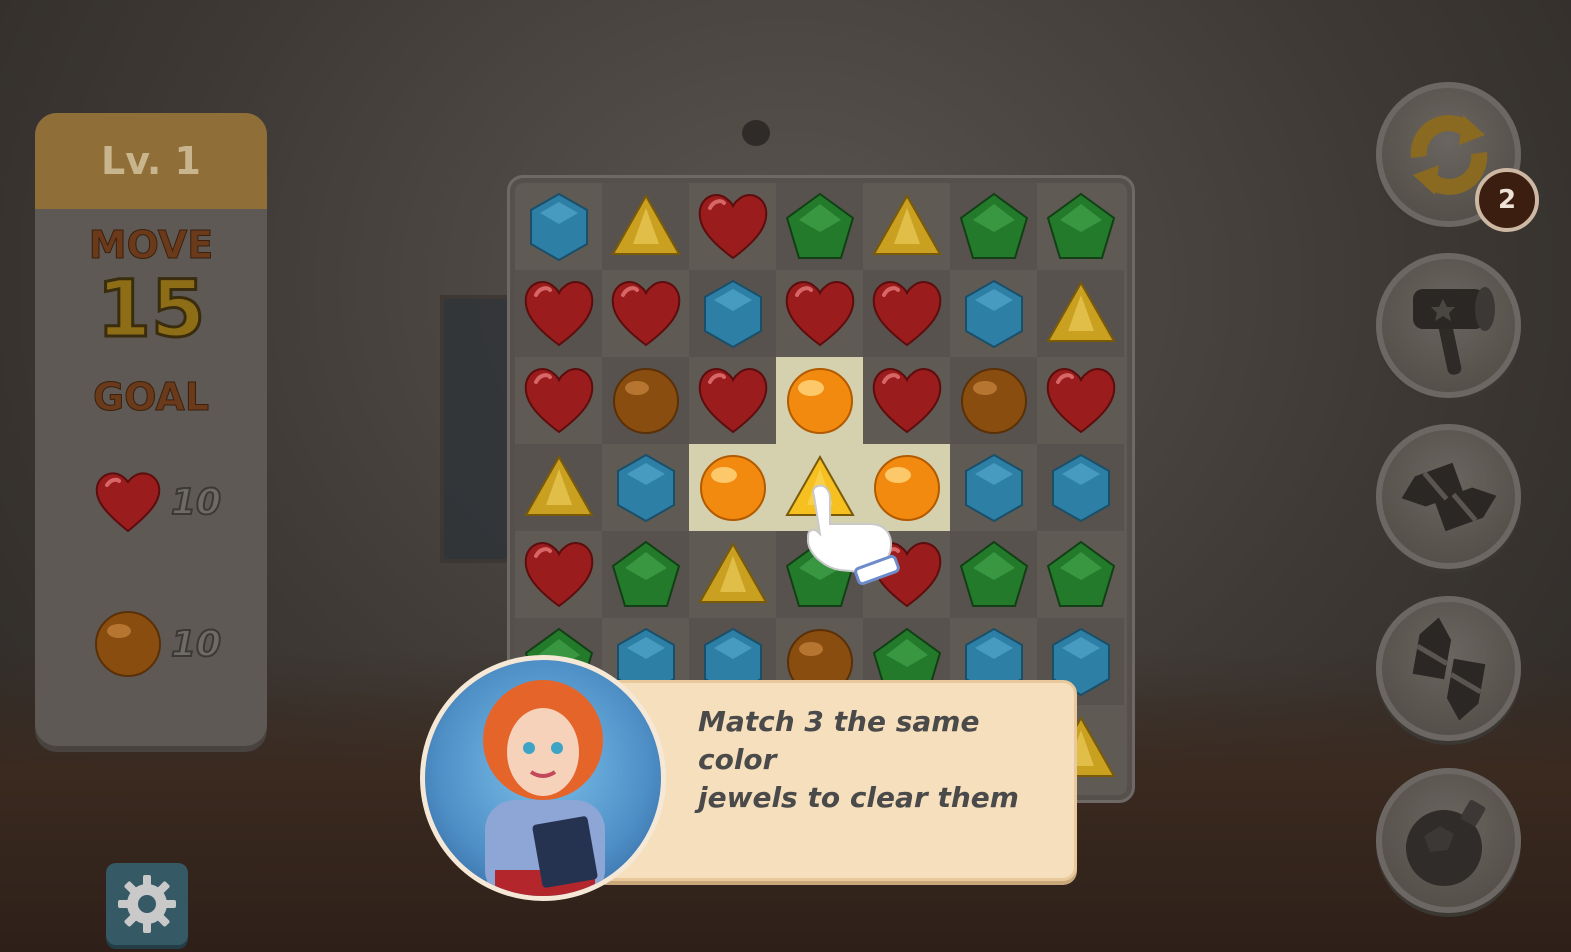 The width and height of the screenshot is (1571, 952). I want to click on background-lamp, so click(756, 133).